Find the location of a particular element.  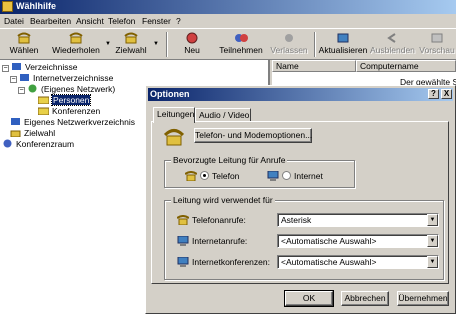

menu-fenster: Fenster is located at coordinates (156, 21).